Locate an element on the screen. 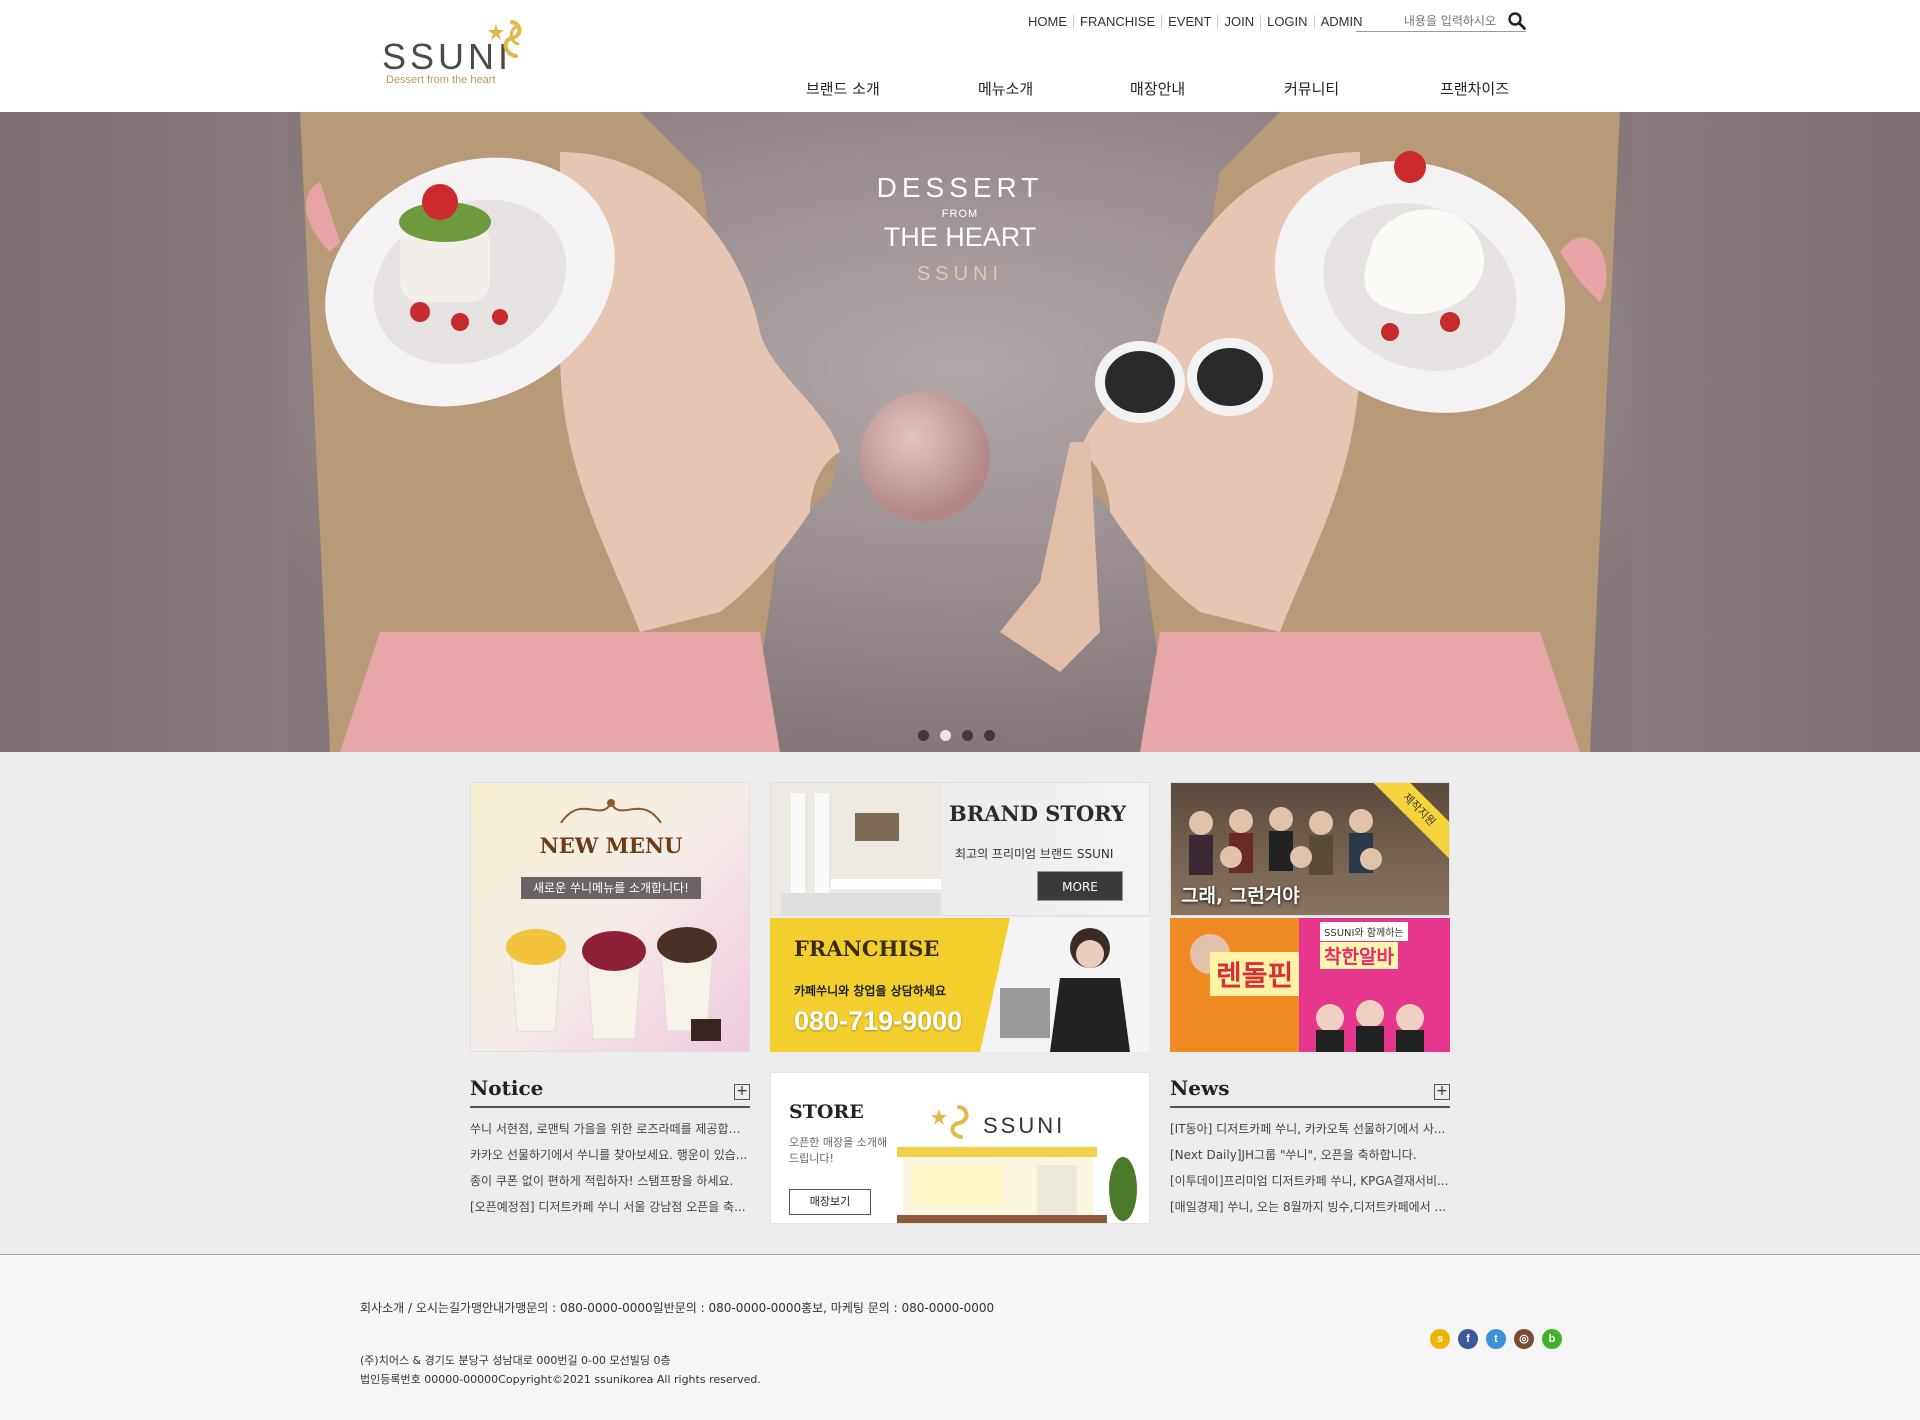 This screenshot has height=1420, width=1920. facebook-icon: f is located at coordinates (1468, 1339).